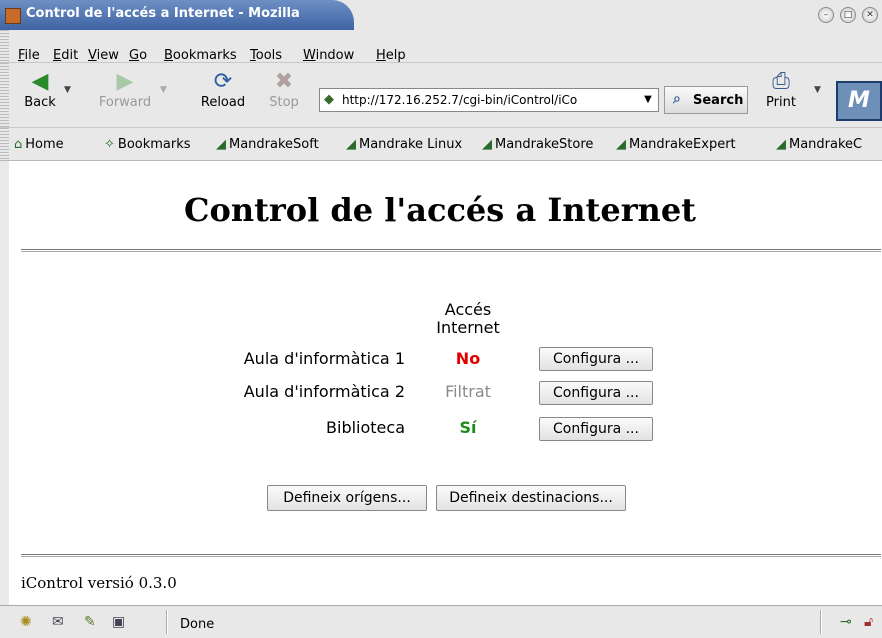 This screenshot has width=882, height=638. Describe the element at coordinates (468, 309) in the screenshot. I see `column-header-line-1: Accés` at that location.